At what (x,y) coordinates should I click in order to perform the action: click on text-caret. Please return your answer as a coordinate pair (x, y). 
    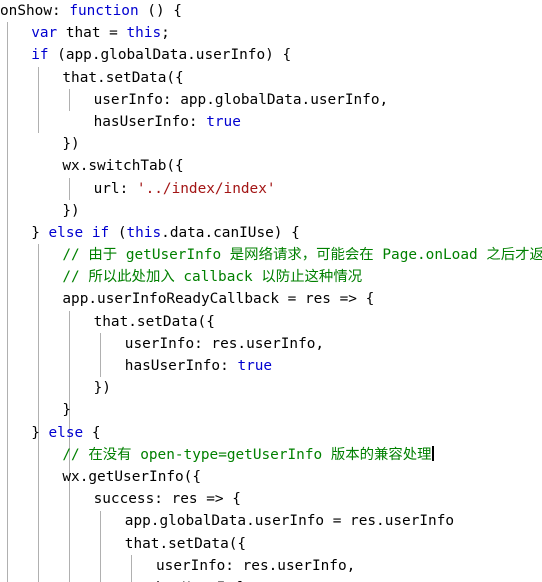
    Looking at the image, I should click on (432, 453).